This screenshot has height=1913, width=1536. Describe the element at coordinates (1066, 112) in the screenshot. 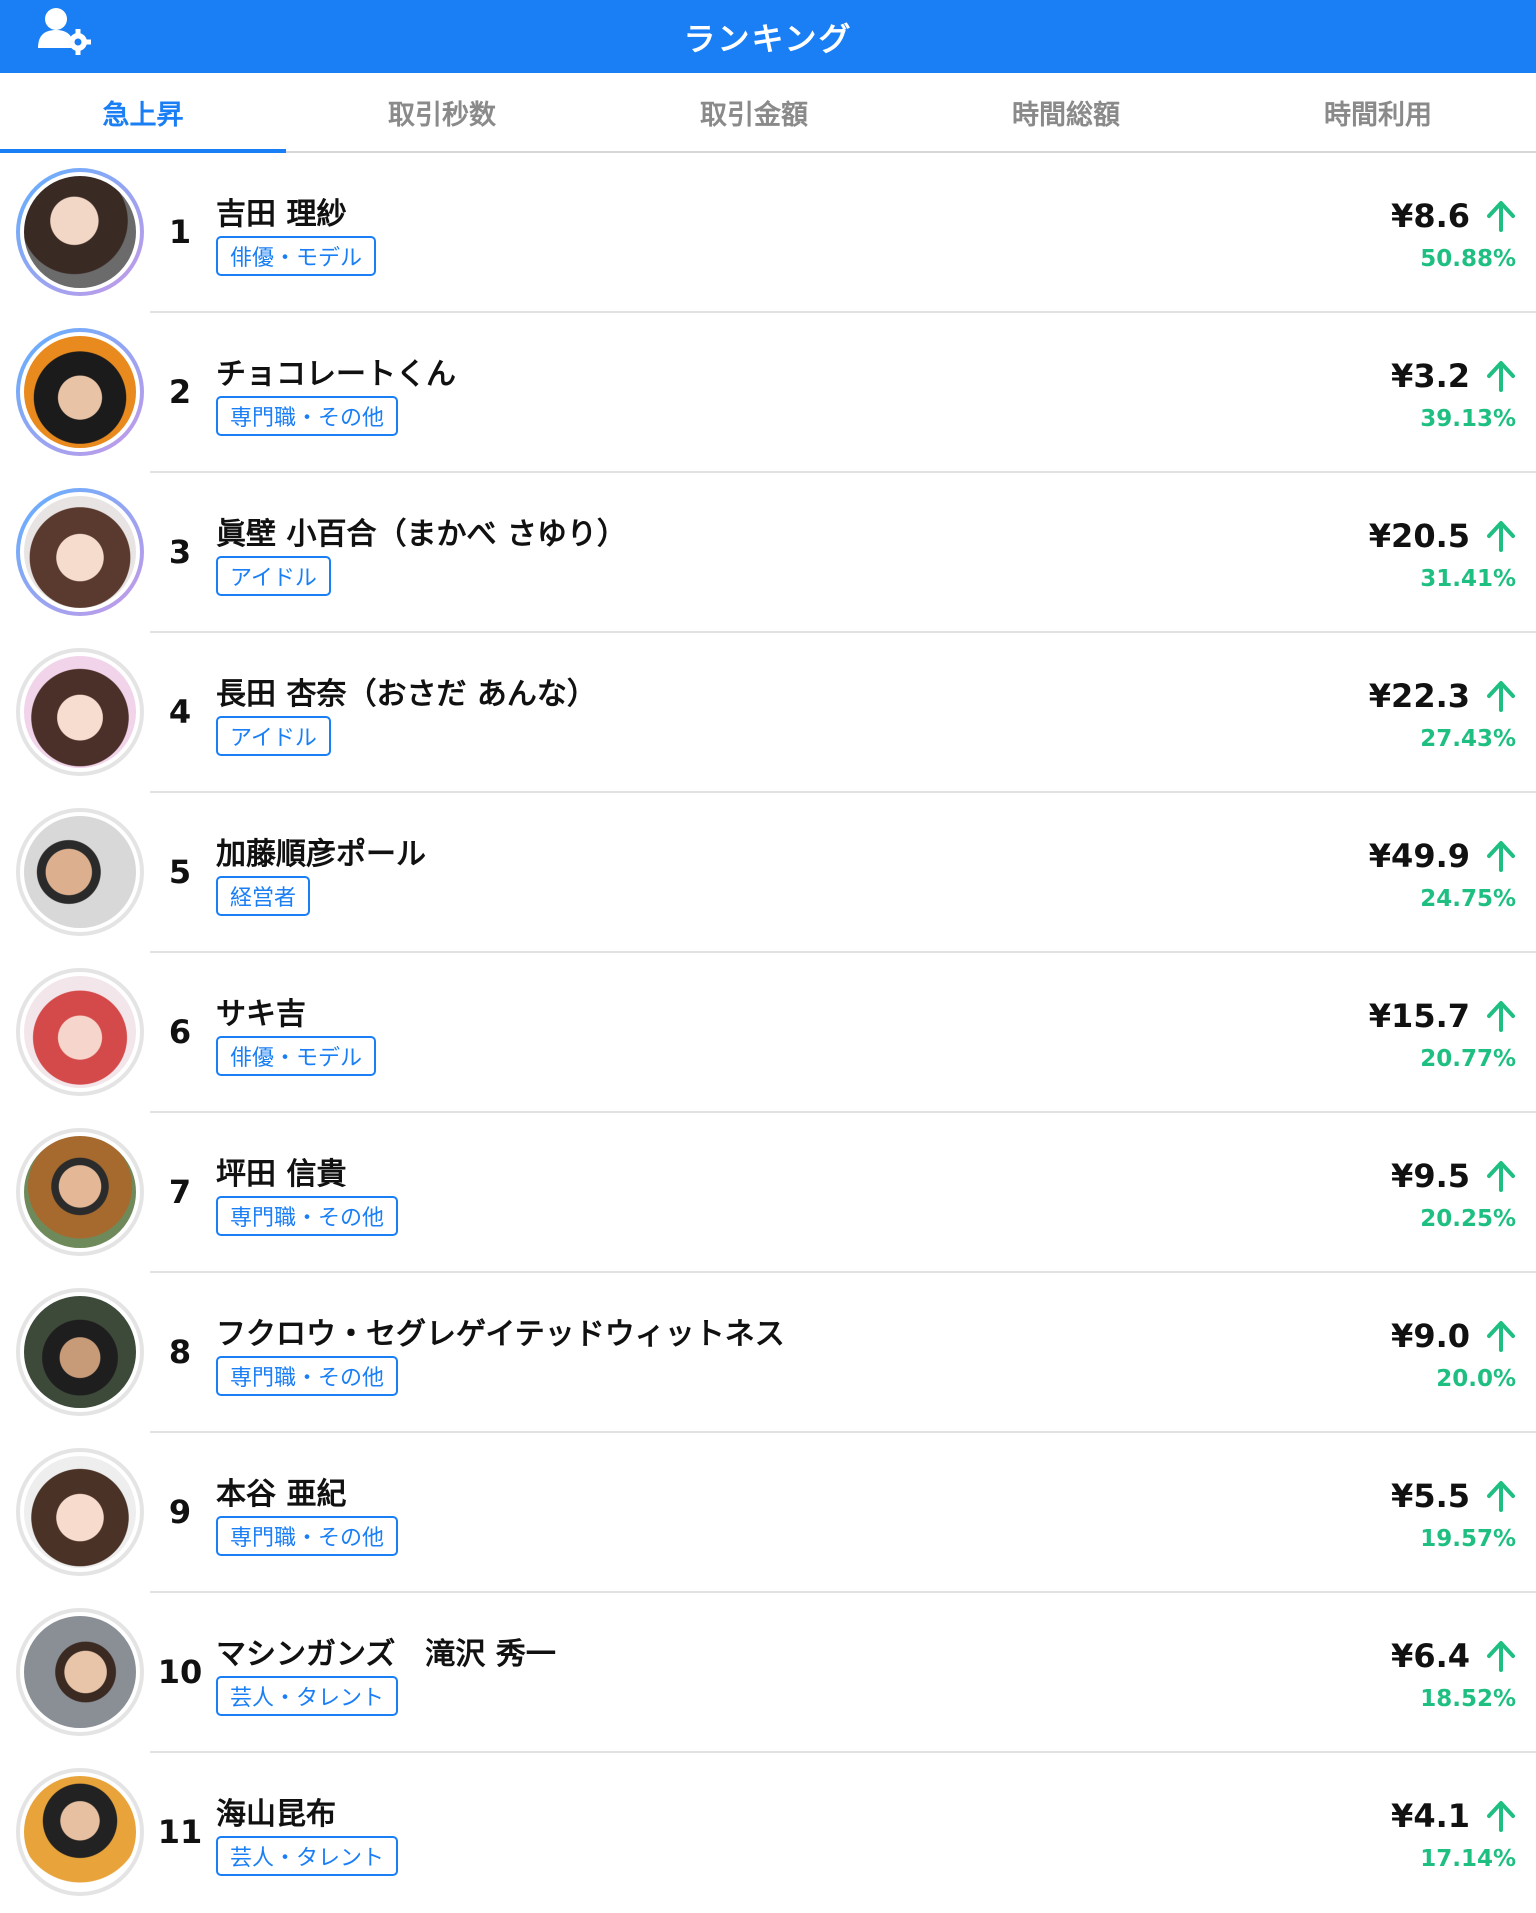

I see `tab-time-total: 時間総額` at that location.